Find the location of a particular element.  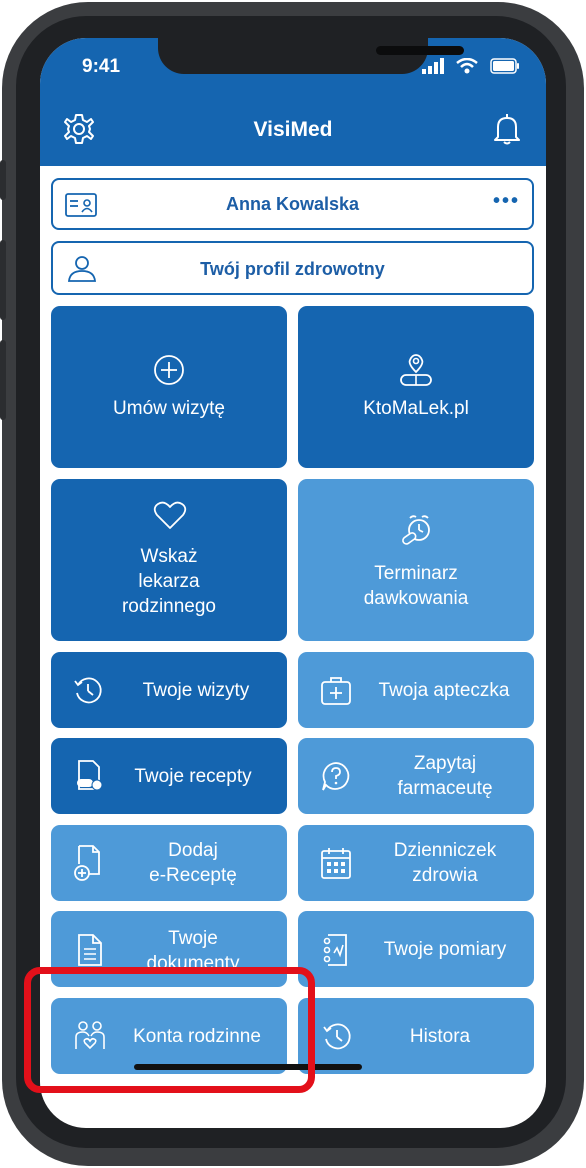

add-document-icon is located at coordinates (87, 863).